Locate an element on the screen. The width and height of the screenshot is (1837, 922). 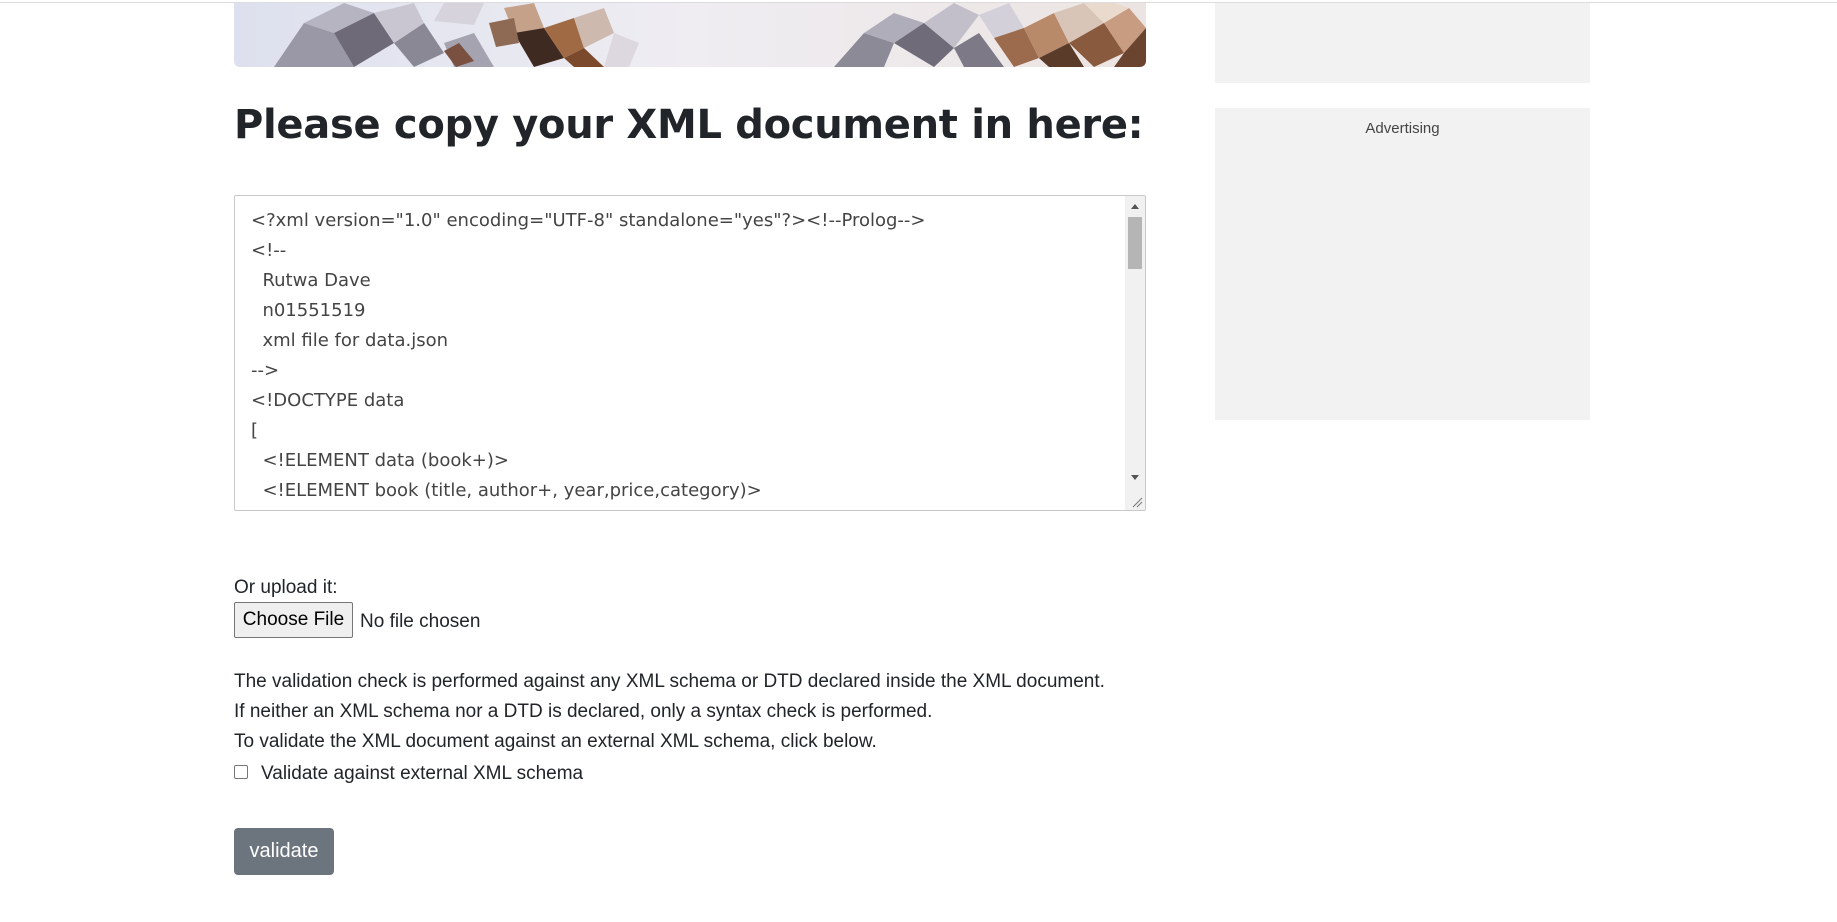
textarea-scrollbar is located at coordinates (1135, 353).